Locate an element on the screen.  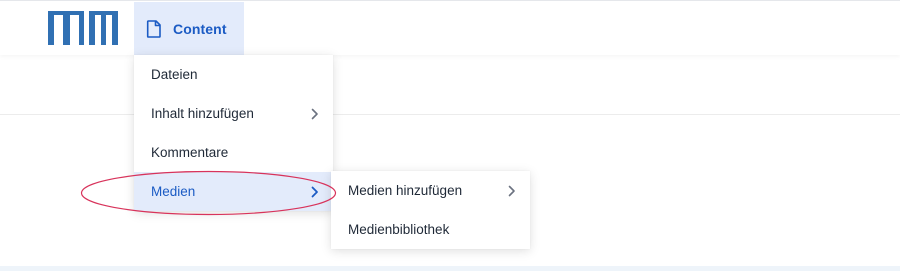
menu-item-label: Dateien is located at coordinates (174, 74).